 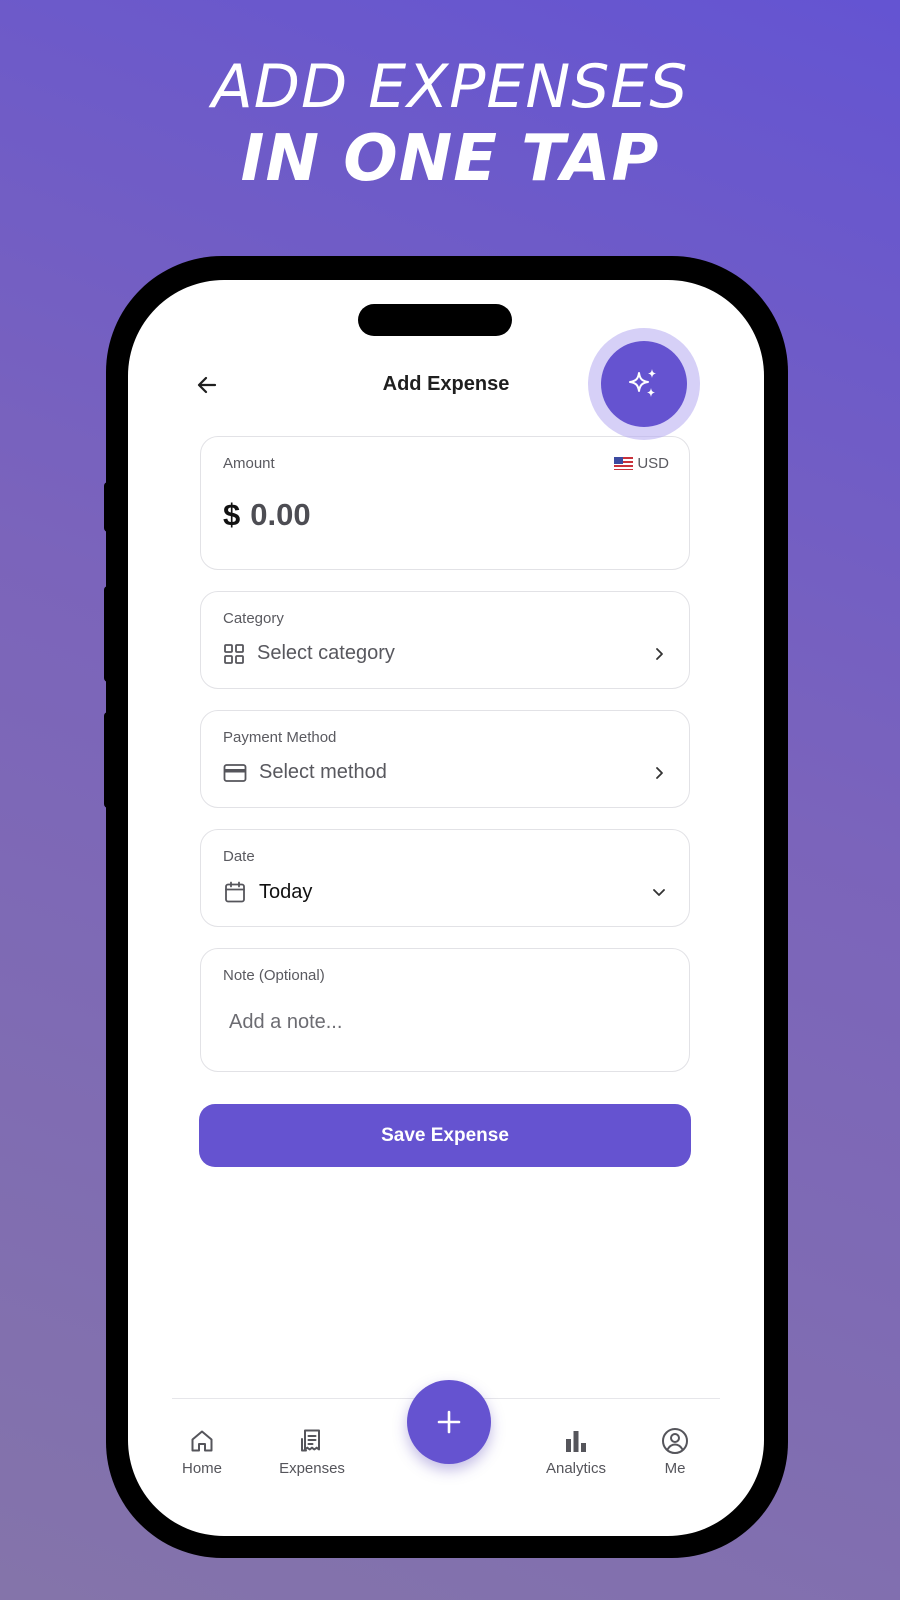 I want to click on tab-analytics: Analytics, so click(x=576, y=1450).